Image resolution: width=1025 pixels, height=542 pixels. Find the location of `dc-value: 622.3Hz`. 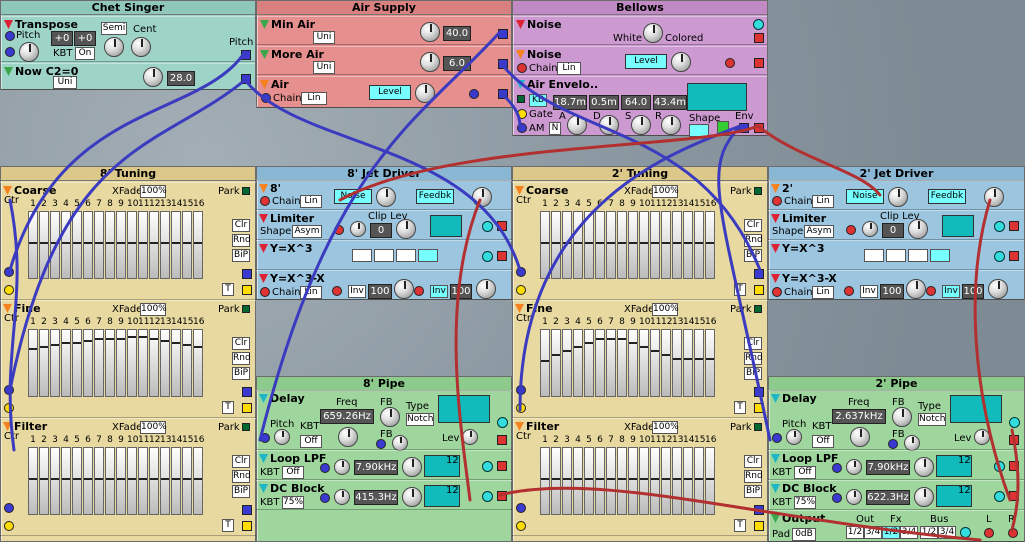

dc-value: 622.3Hz is located at coordinates (888, 497).